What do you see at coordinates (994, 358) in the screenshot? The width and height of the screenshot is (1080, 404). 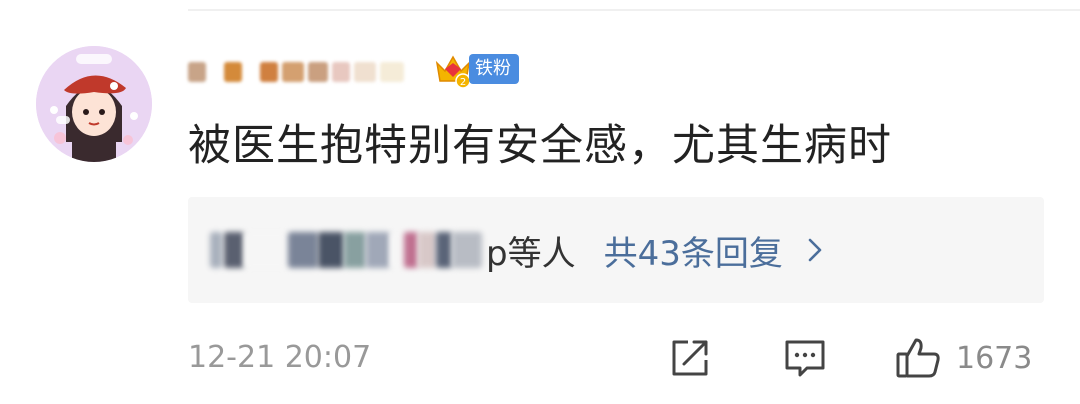 I see `like-count: 1673` at bounding box center [994, 358].